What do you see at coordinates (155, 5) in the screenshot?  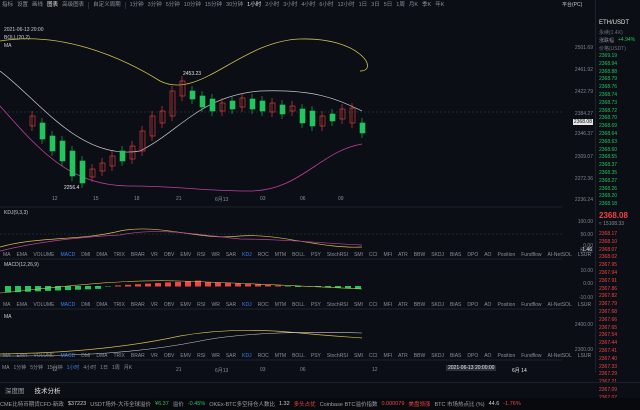 I see `toolbar-item: 3分钟` at bounding box center [155, 5].